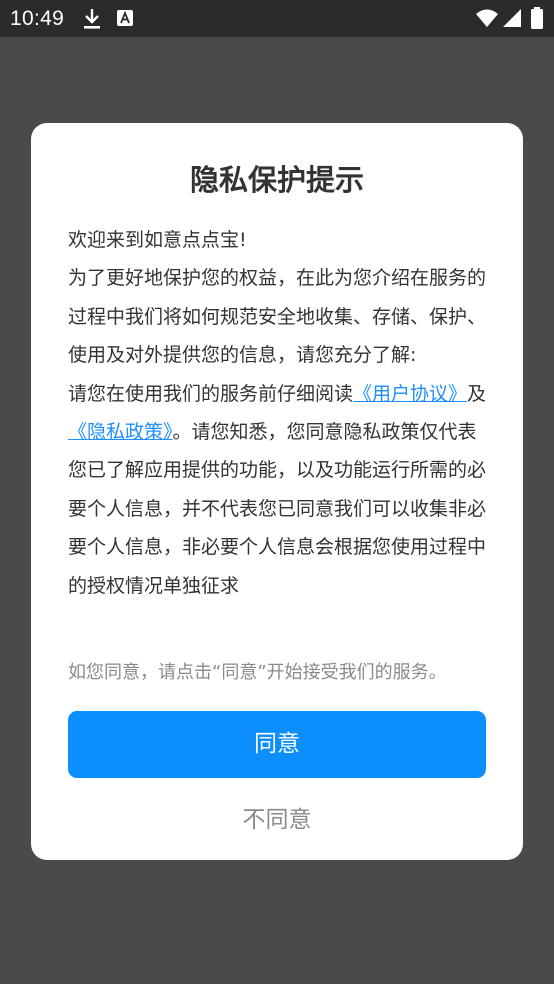 The image size is (554, 984). Describe the element at coordinates (277, 18) in the screenshot. I see `status-bar: 10:49` at that location.